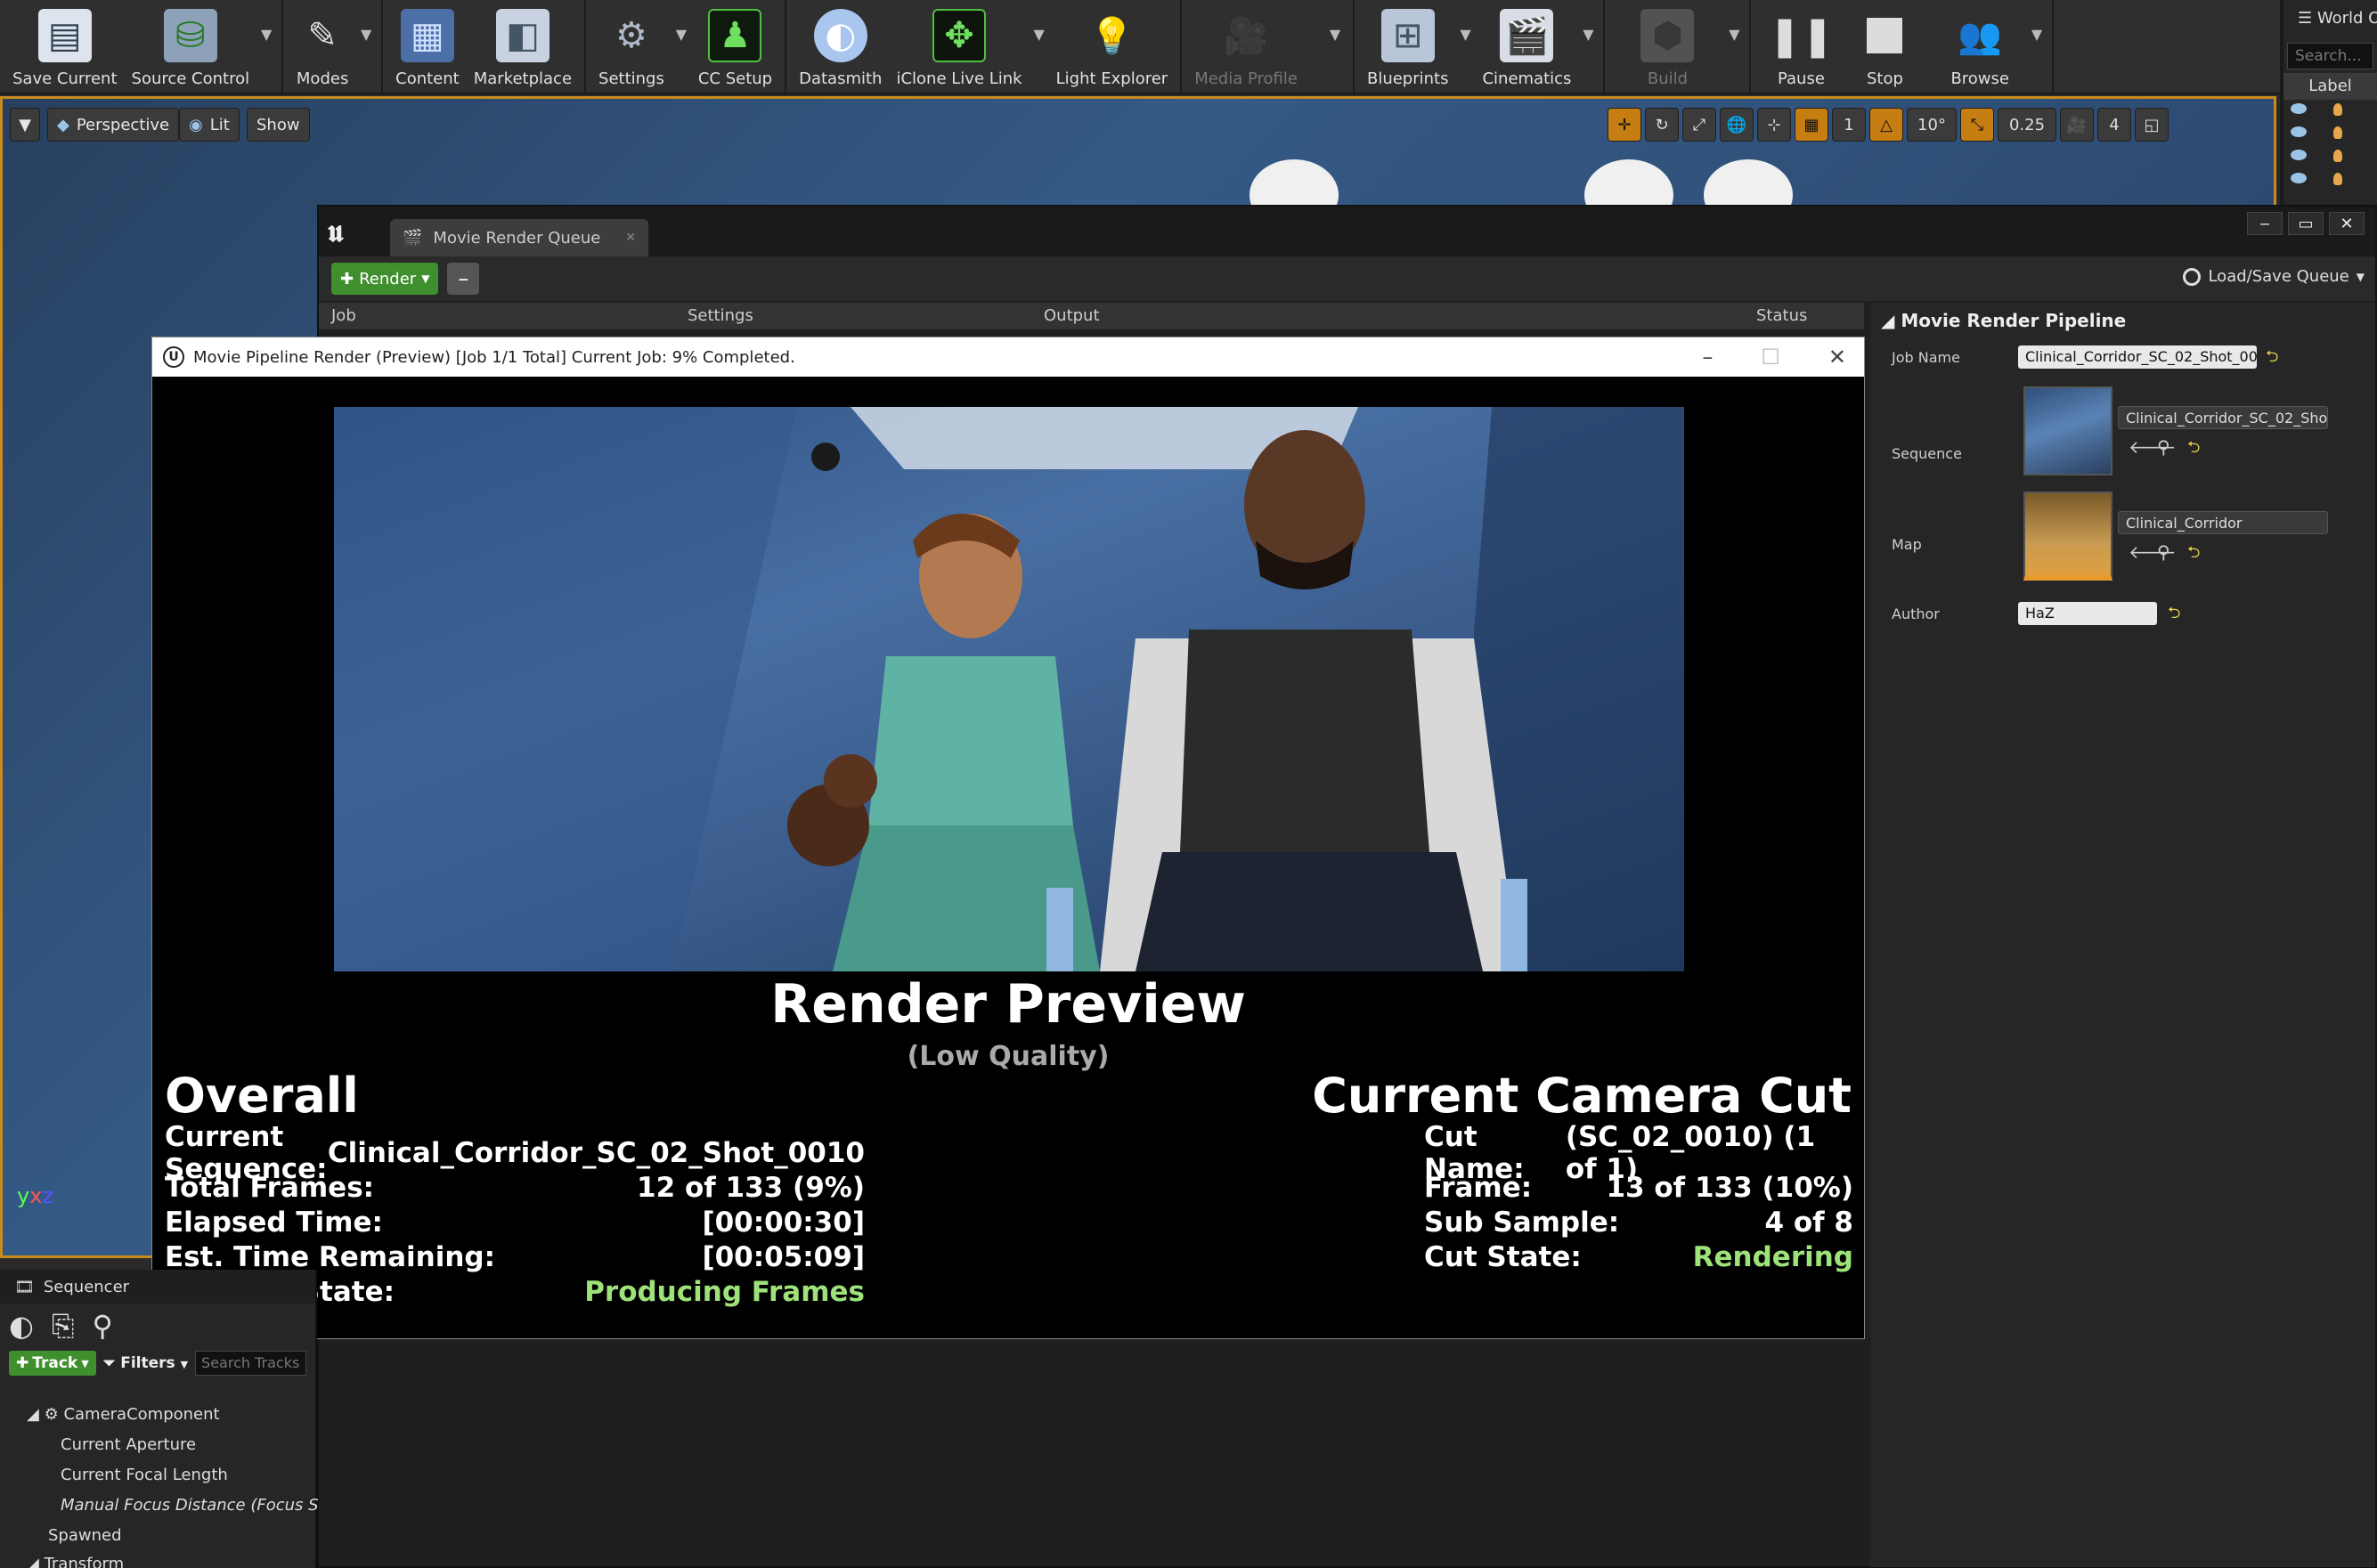  I want to click on stop-button: Stop, so click(1884, 47).